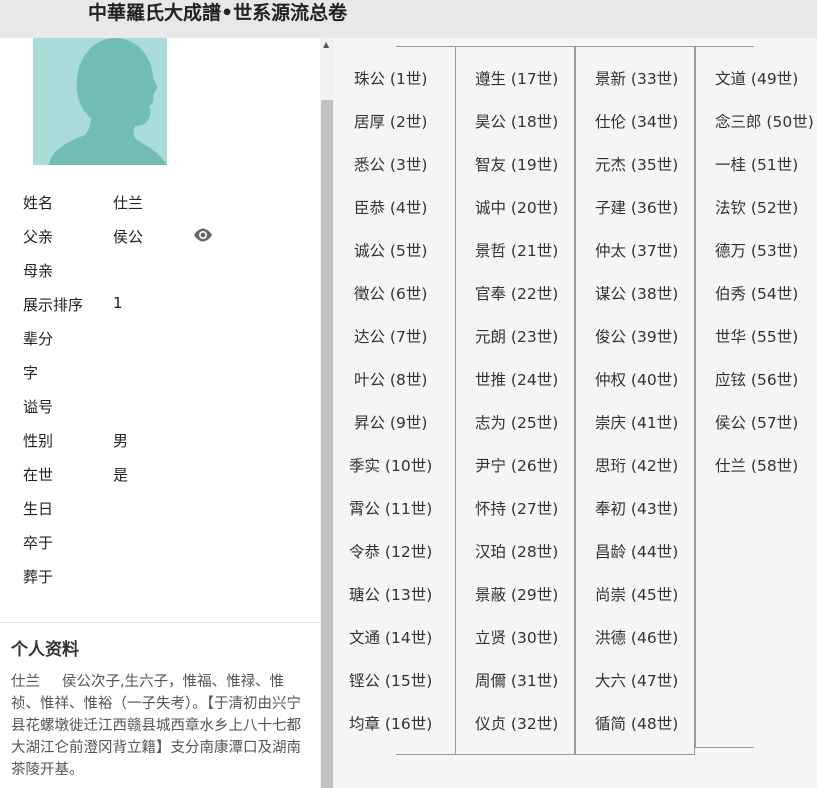  I want to click on generation-entry: 奉初 (43世), so click(637, 509).